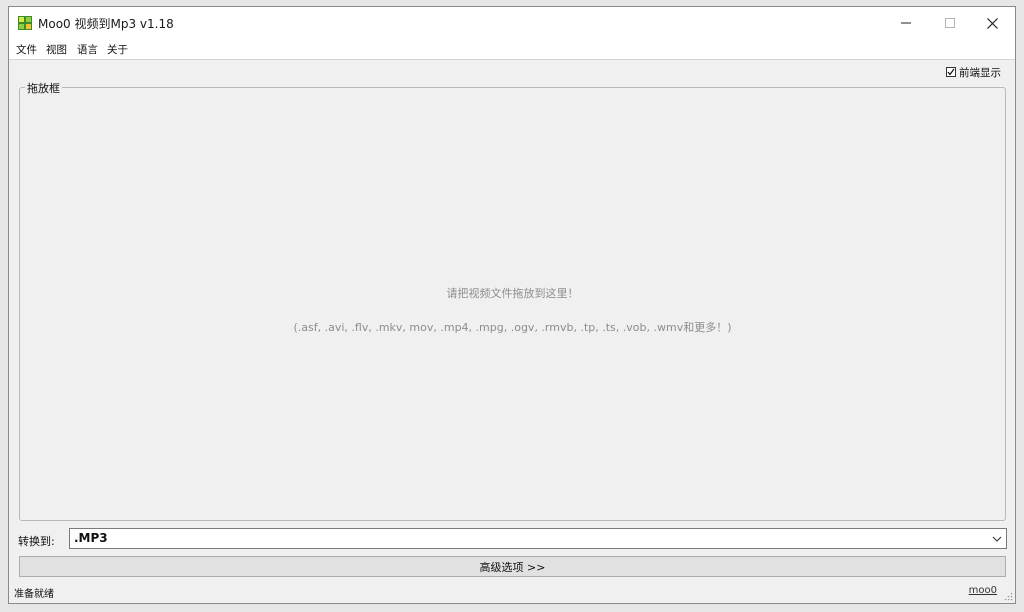 This screenshot has height=612, width=1024. I want to click on output-format-value: .MP3, so click(91, 538).